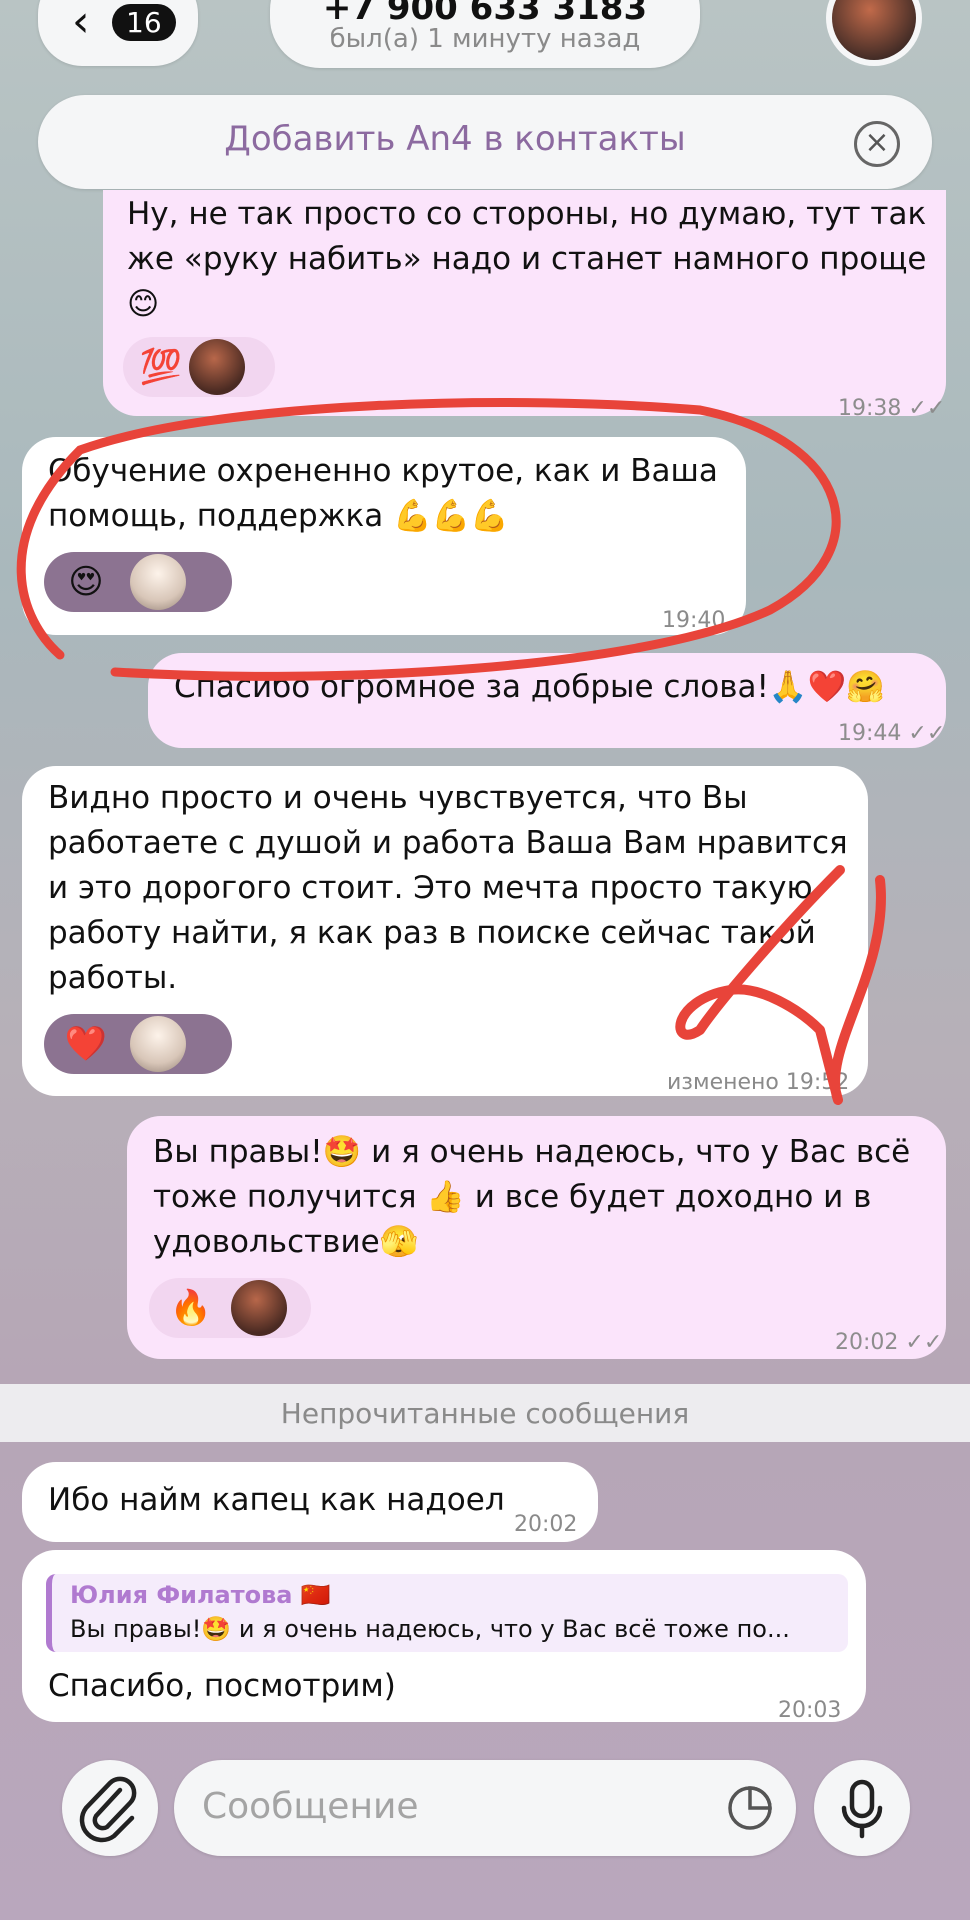 The height and width of the screenshot is (1920, 970). Describe the element at coordinates (200, 1595) in the screenshot. I see `reply-author: Юлия Филатова 🇨🇳` at that location.